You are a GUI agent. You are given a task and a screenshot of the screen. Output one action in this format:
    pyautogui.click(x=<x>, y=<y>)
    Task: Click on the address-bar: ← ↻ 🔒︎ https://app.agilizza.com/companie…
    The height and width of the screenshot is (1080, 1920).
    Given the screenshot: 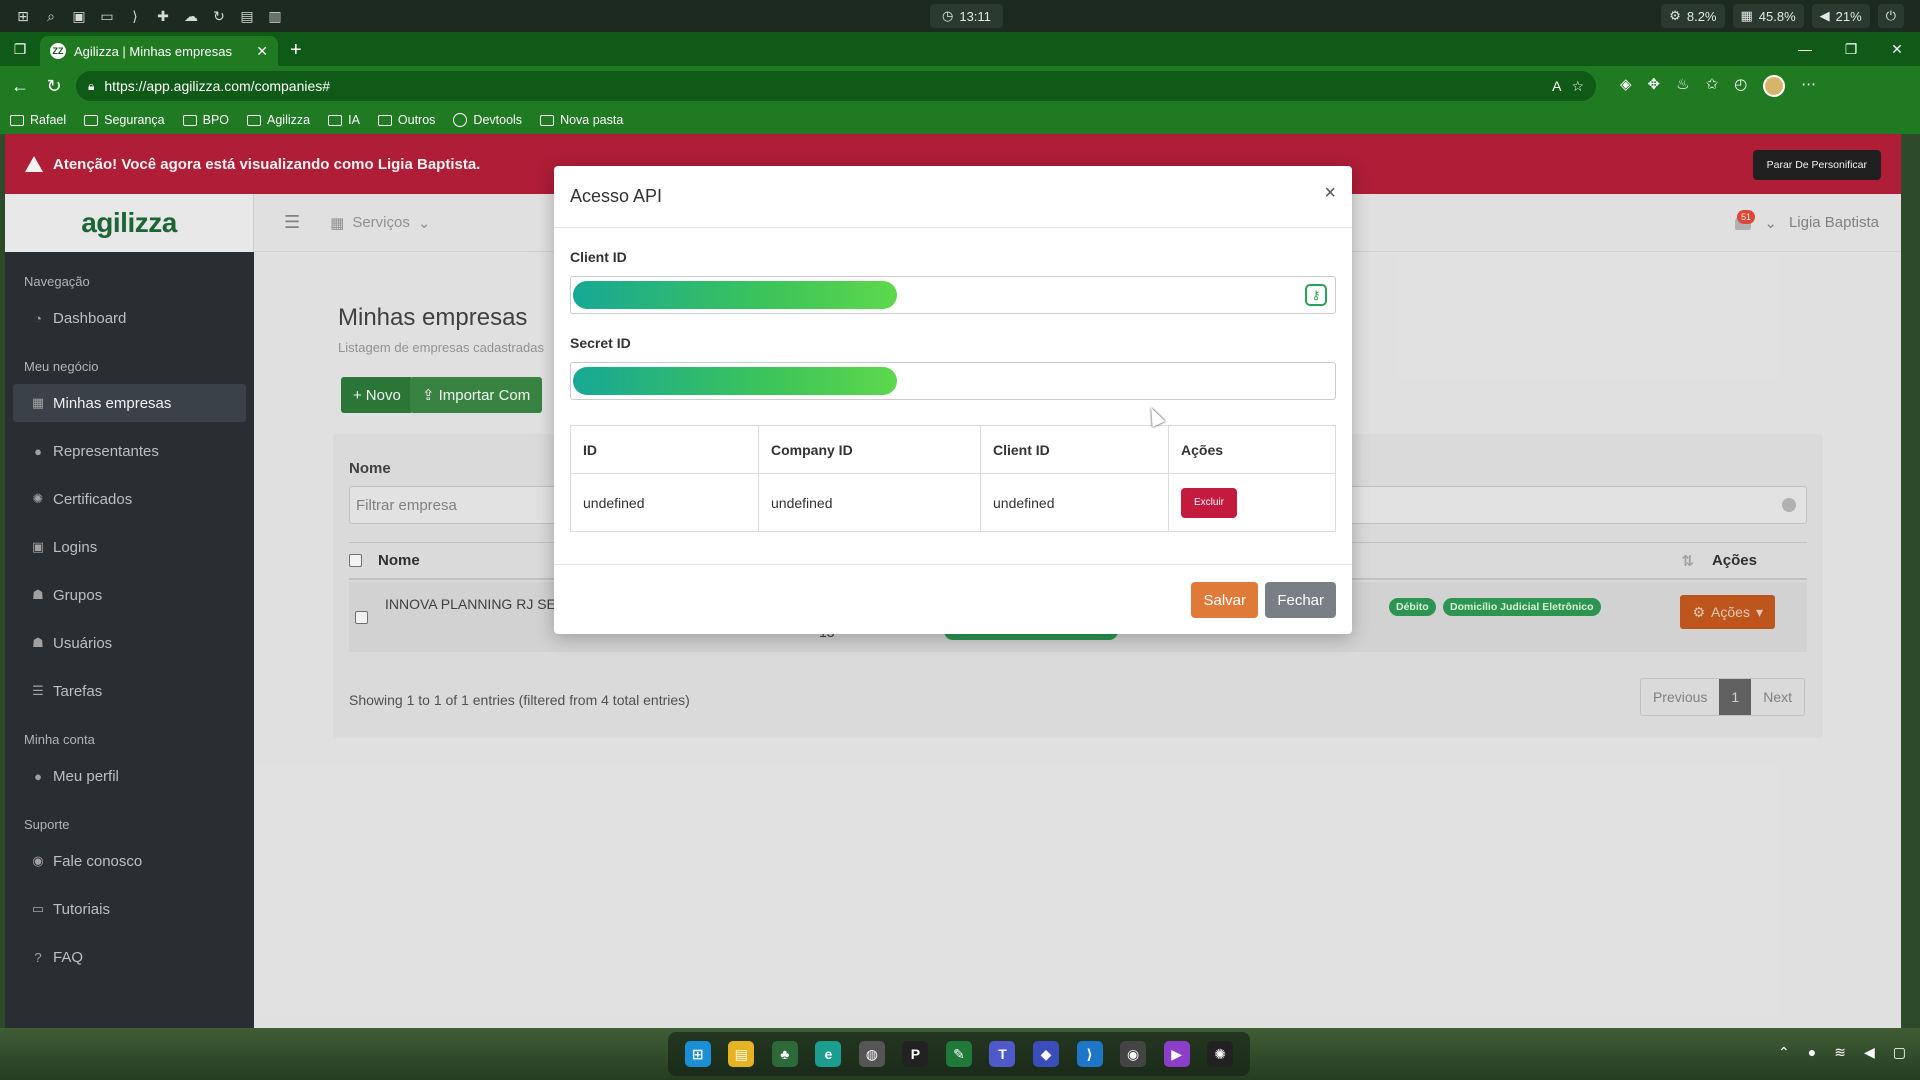 What is the action you would take?
    pyautogui.click(x=960, y=86)
    